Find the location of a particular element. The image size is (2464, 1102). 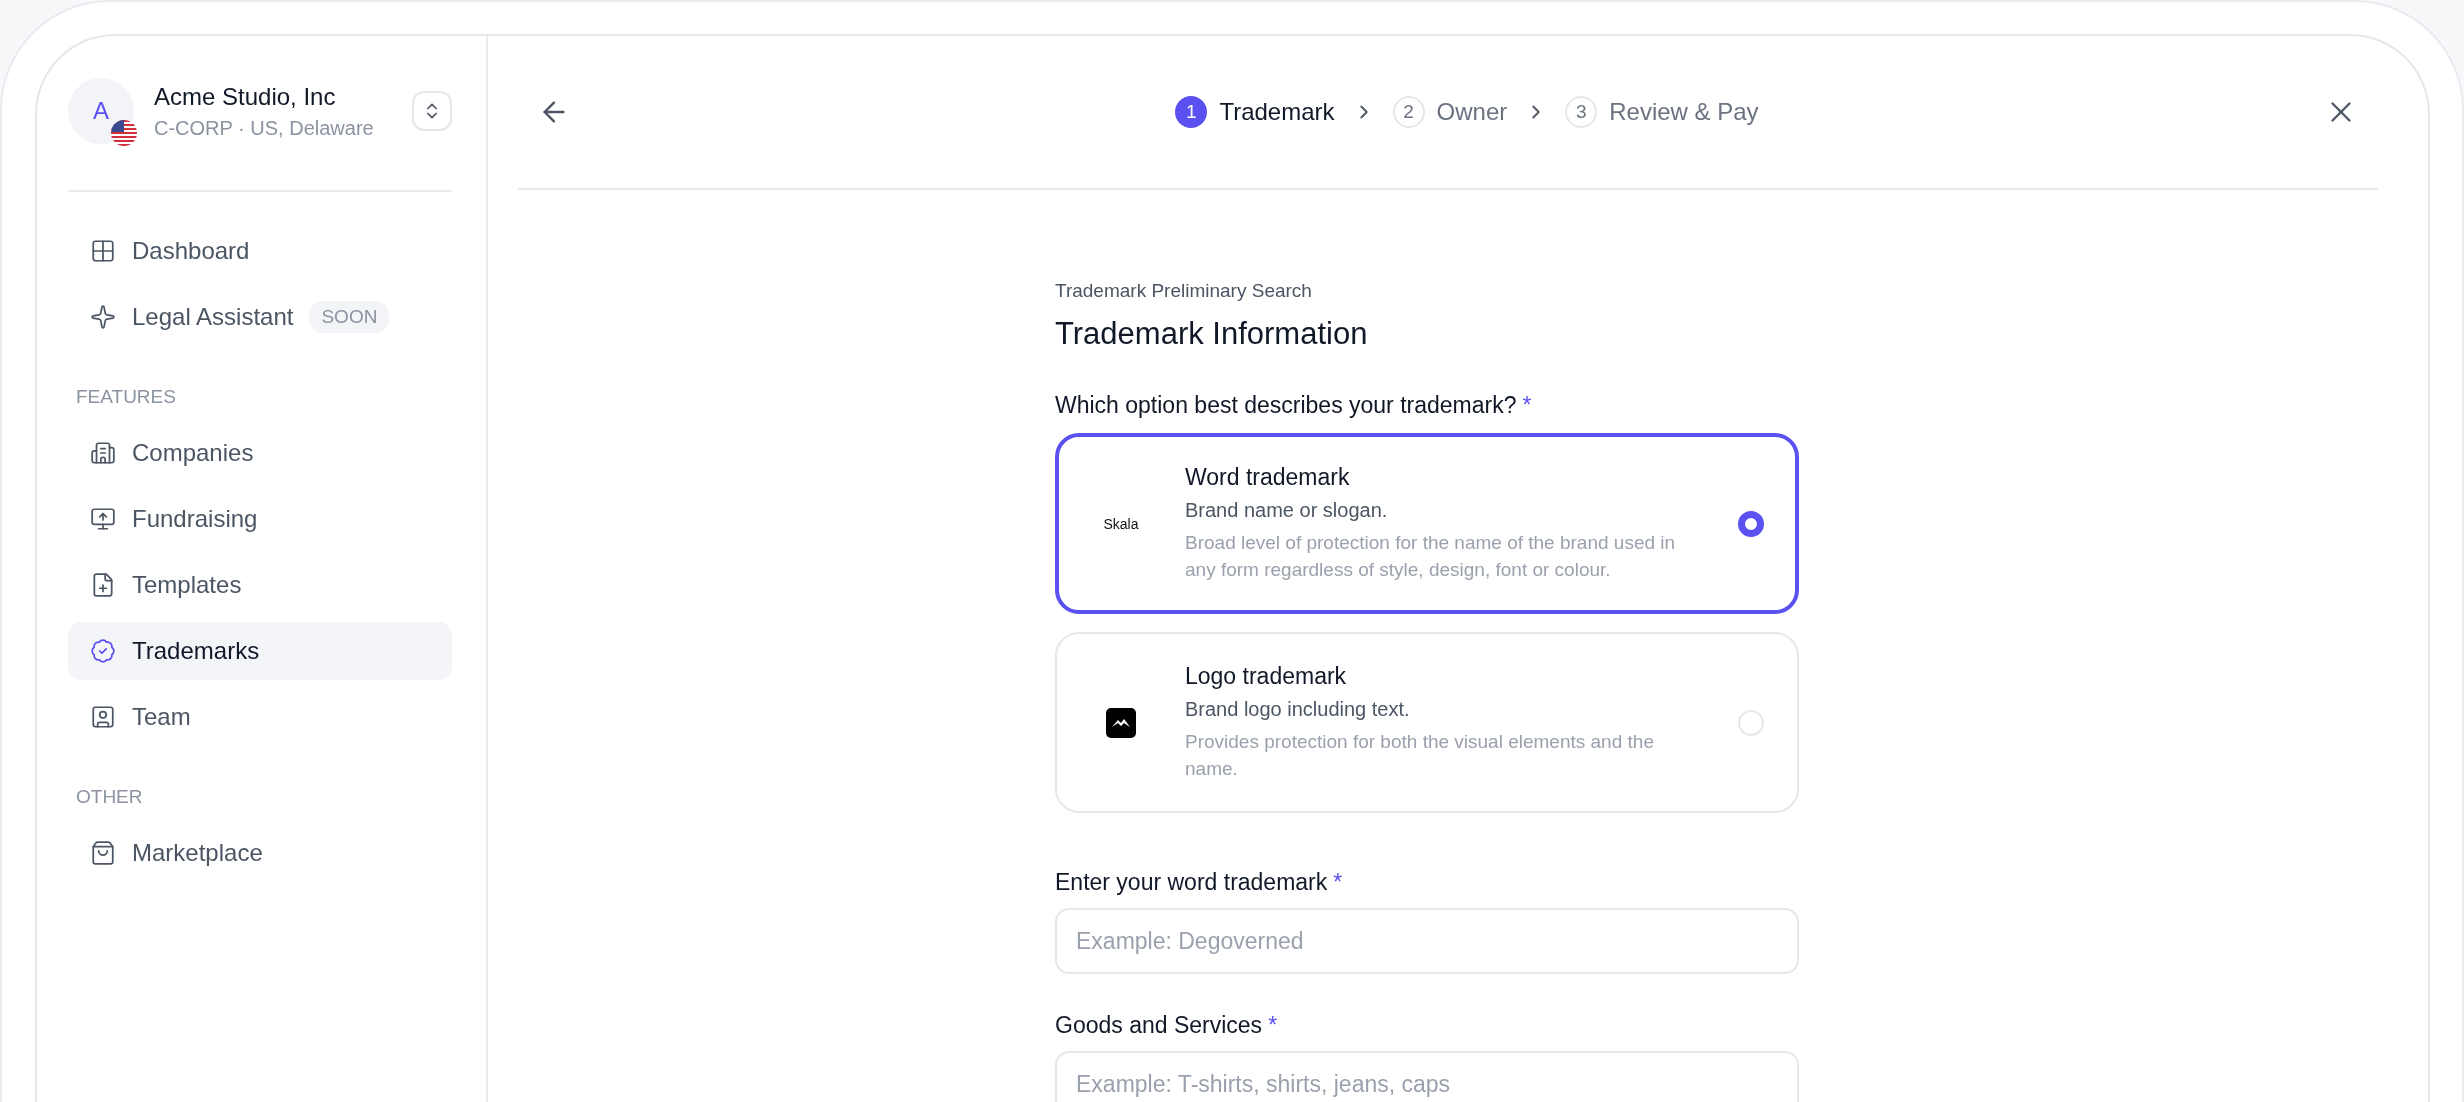

step-label: Trademark is located at coordinates (1277, 112).